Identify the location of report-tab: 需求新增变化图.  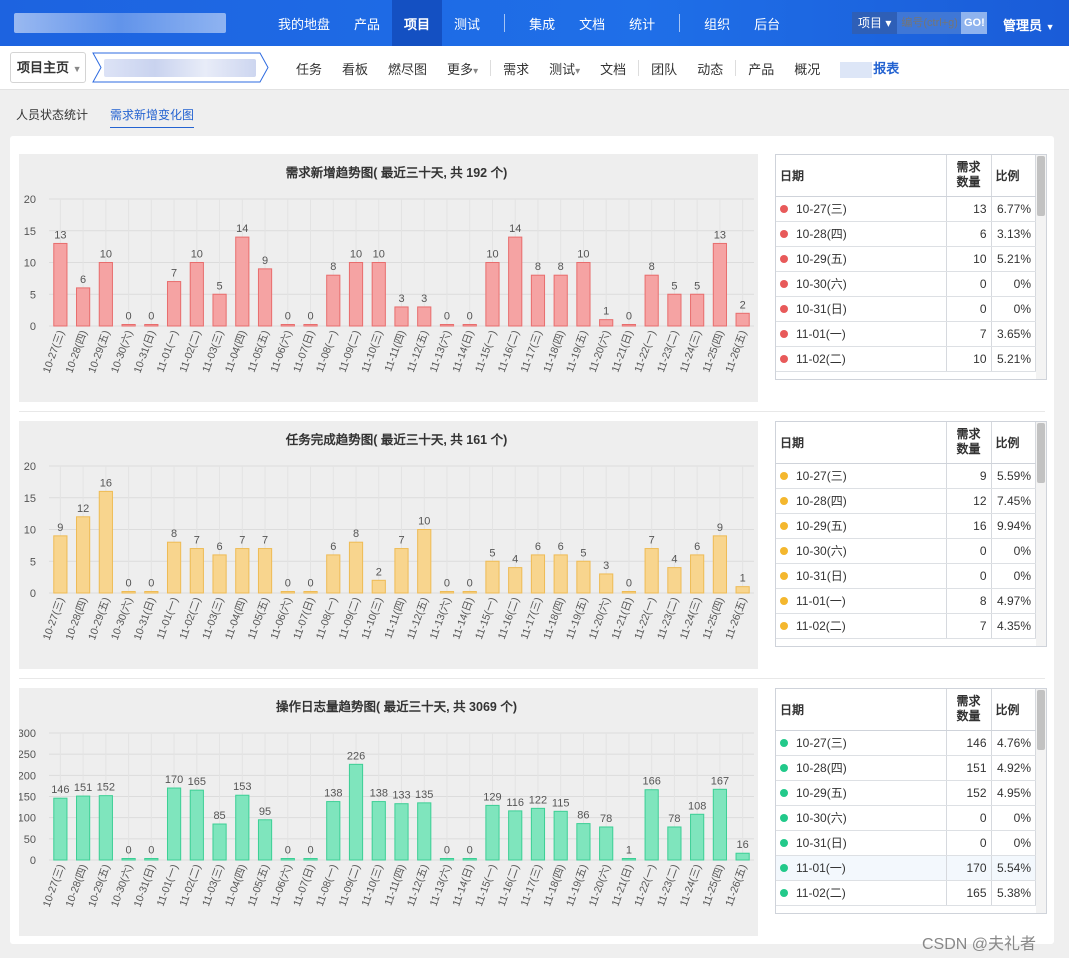
(152, 117).